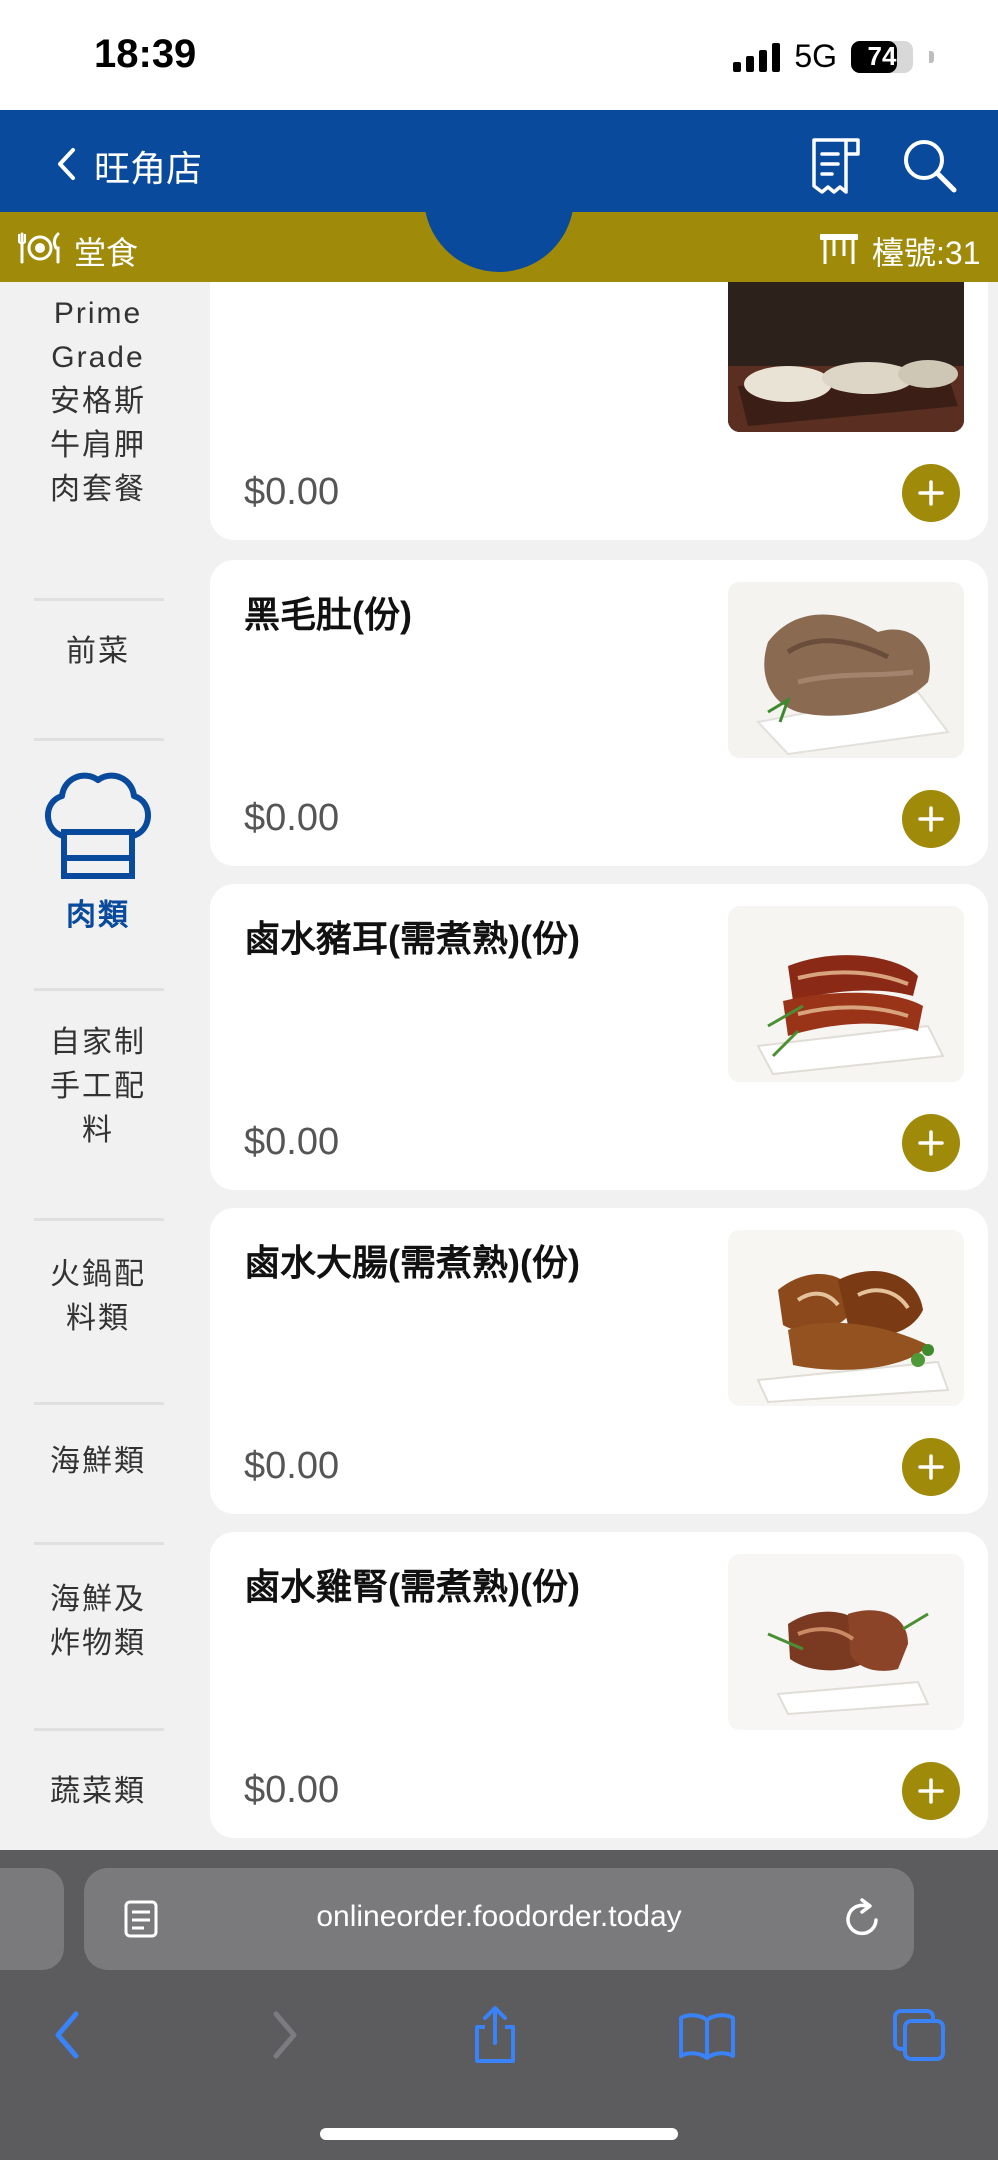  I want to click on chevron-right-icon, so click(285, 2035).